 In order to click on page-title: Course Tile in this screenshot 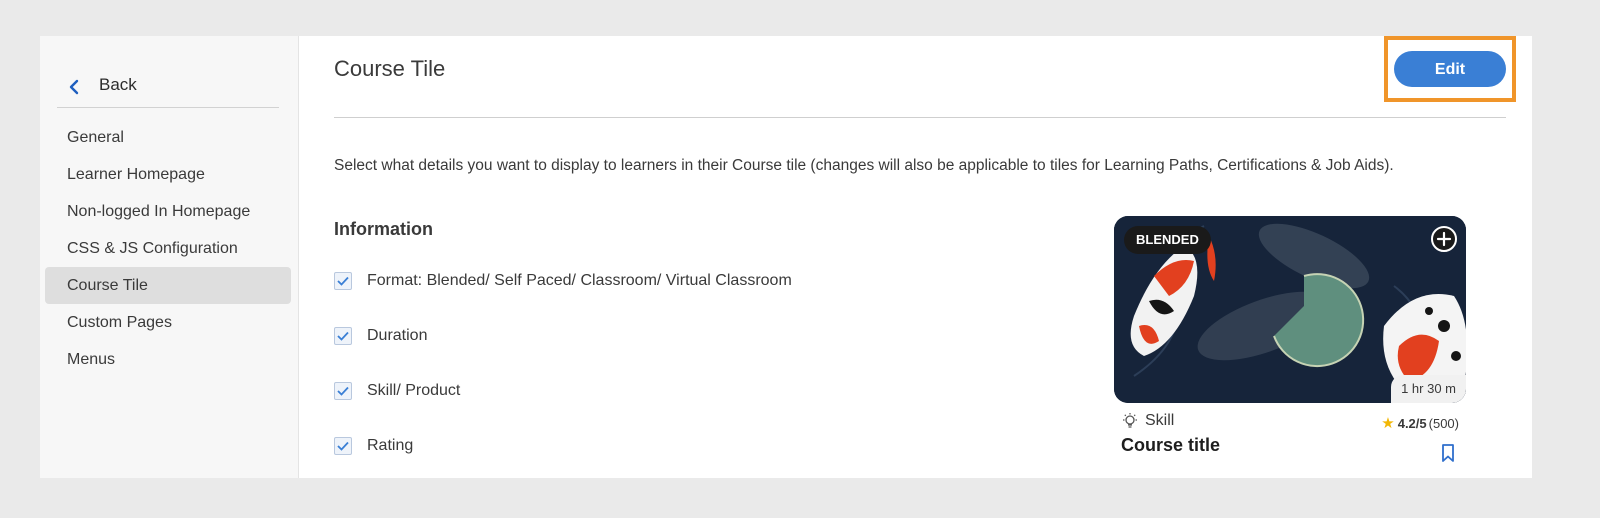, I will do `click(390, 68)`.